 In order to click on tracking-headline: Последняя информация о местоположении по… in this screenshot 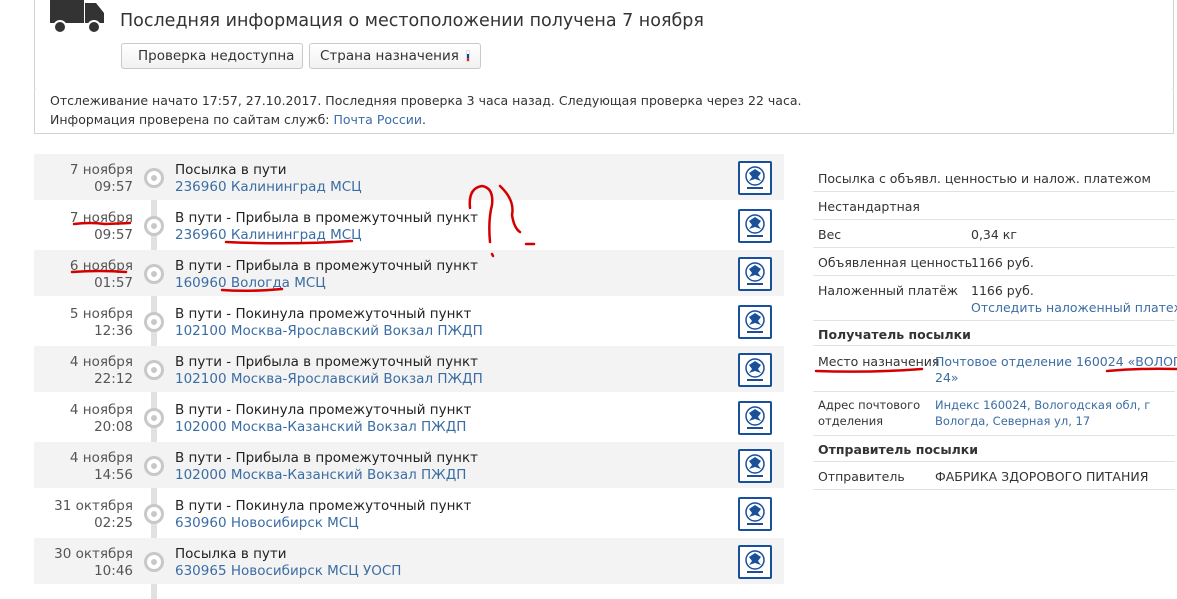, I will do `click(412, 21)`.